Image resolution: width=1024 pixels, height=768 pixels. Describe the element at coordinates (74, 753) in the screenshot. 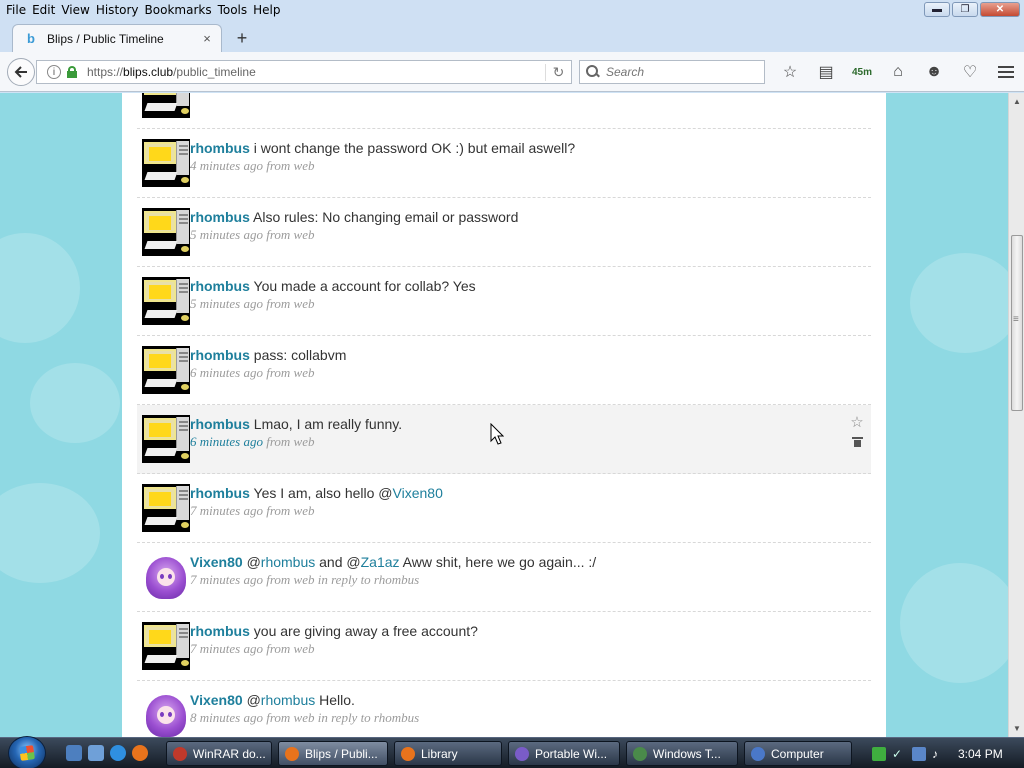

I see `show-desktop-icon` at that location.